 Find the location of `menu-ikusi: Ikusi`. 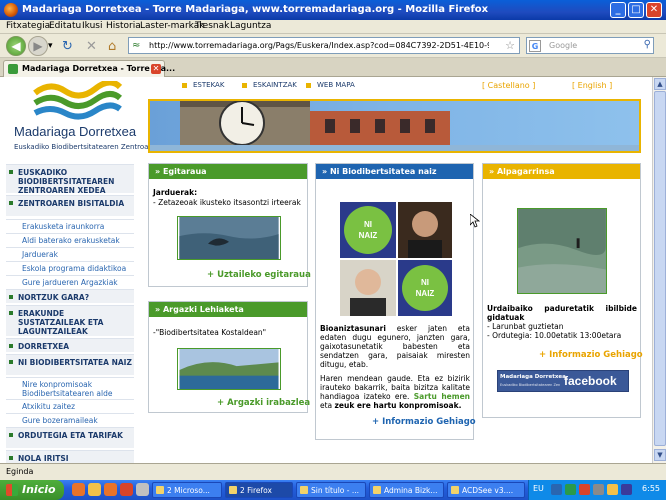

menu-ikusi: Ikusi is located at coordinates (92, 26).